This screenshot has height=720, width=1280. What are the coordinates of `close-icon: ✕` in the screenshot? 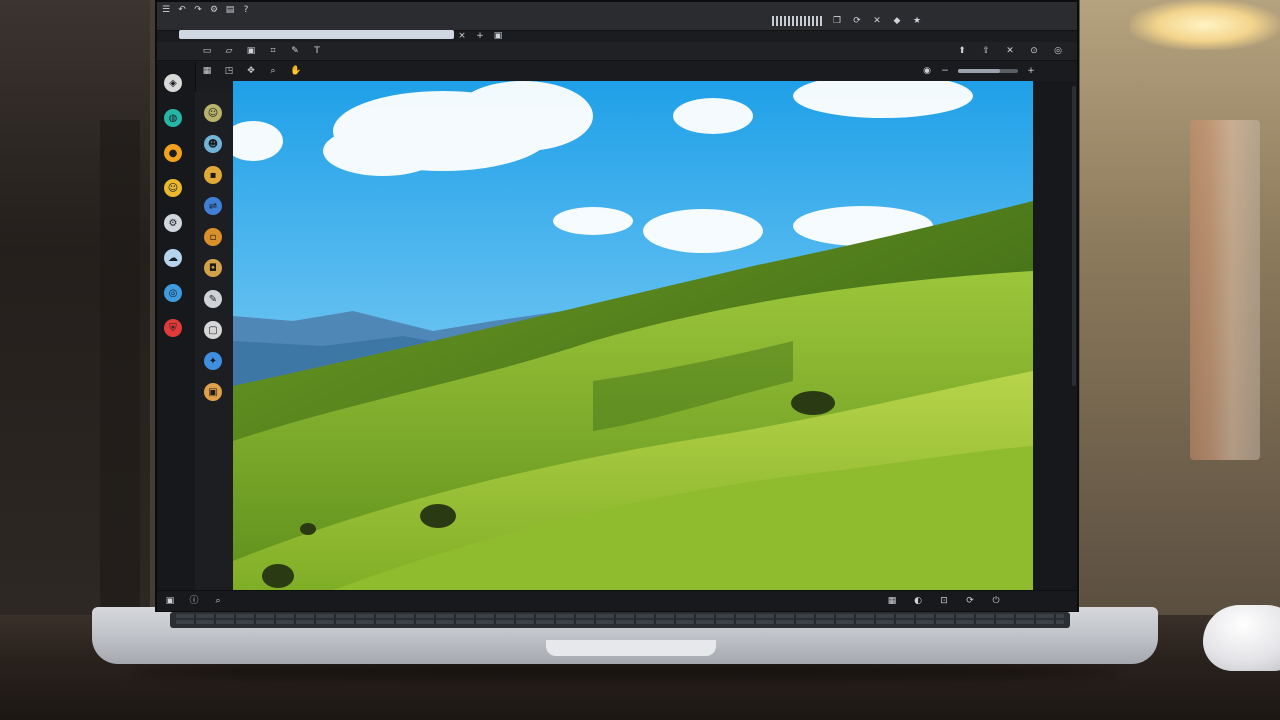 It's located at (877, 21).